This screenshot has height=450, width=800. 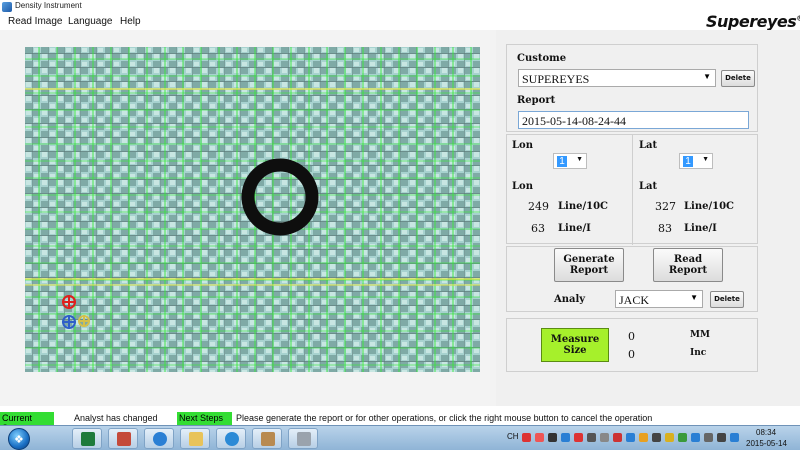 What do you see at coordinates (130, 21) in the screenshot?
I see `menu-help: Help` at bounding box center [130, 21].